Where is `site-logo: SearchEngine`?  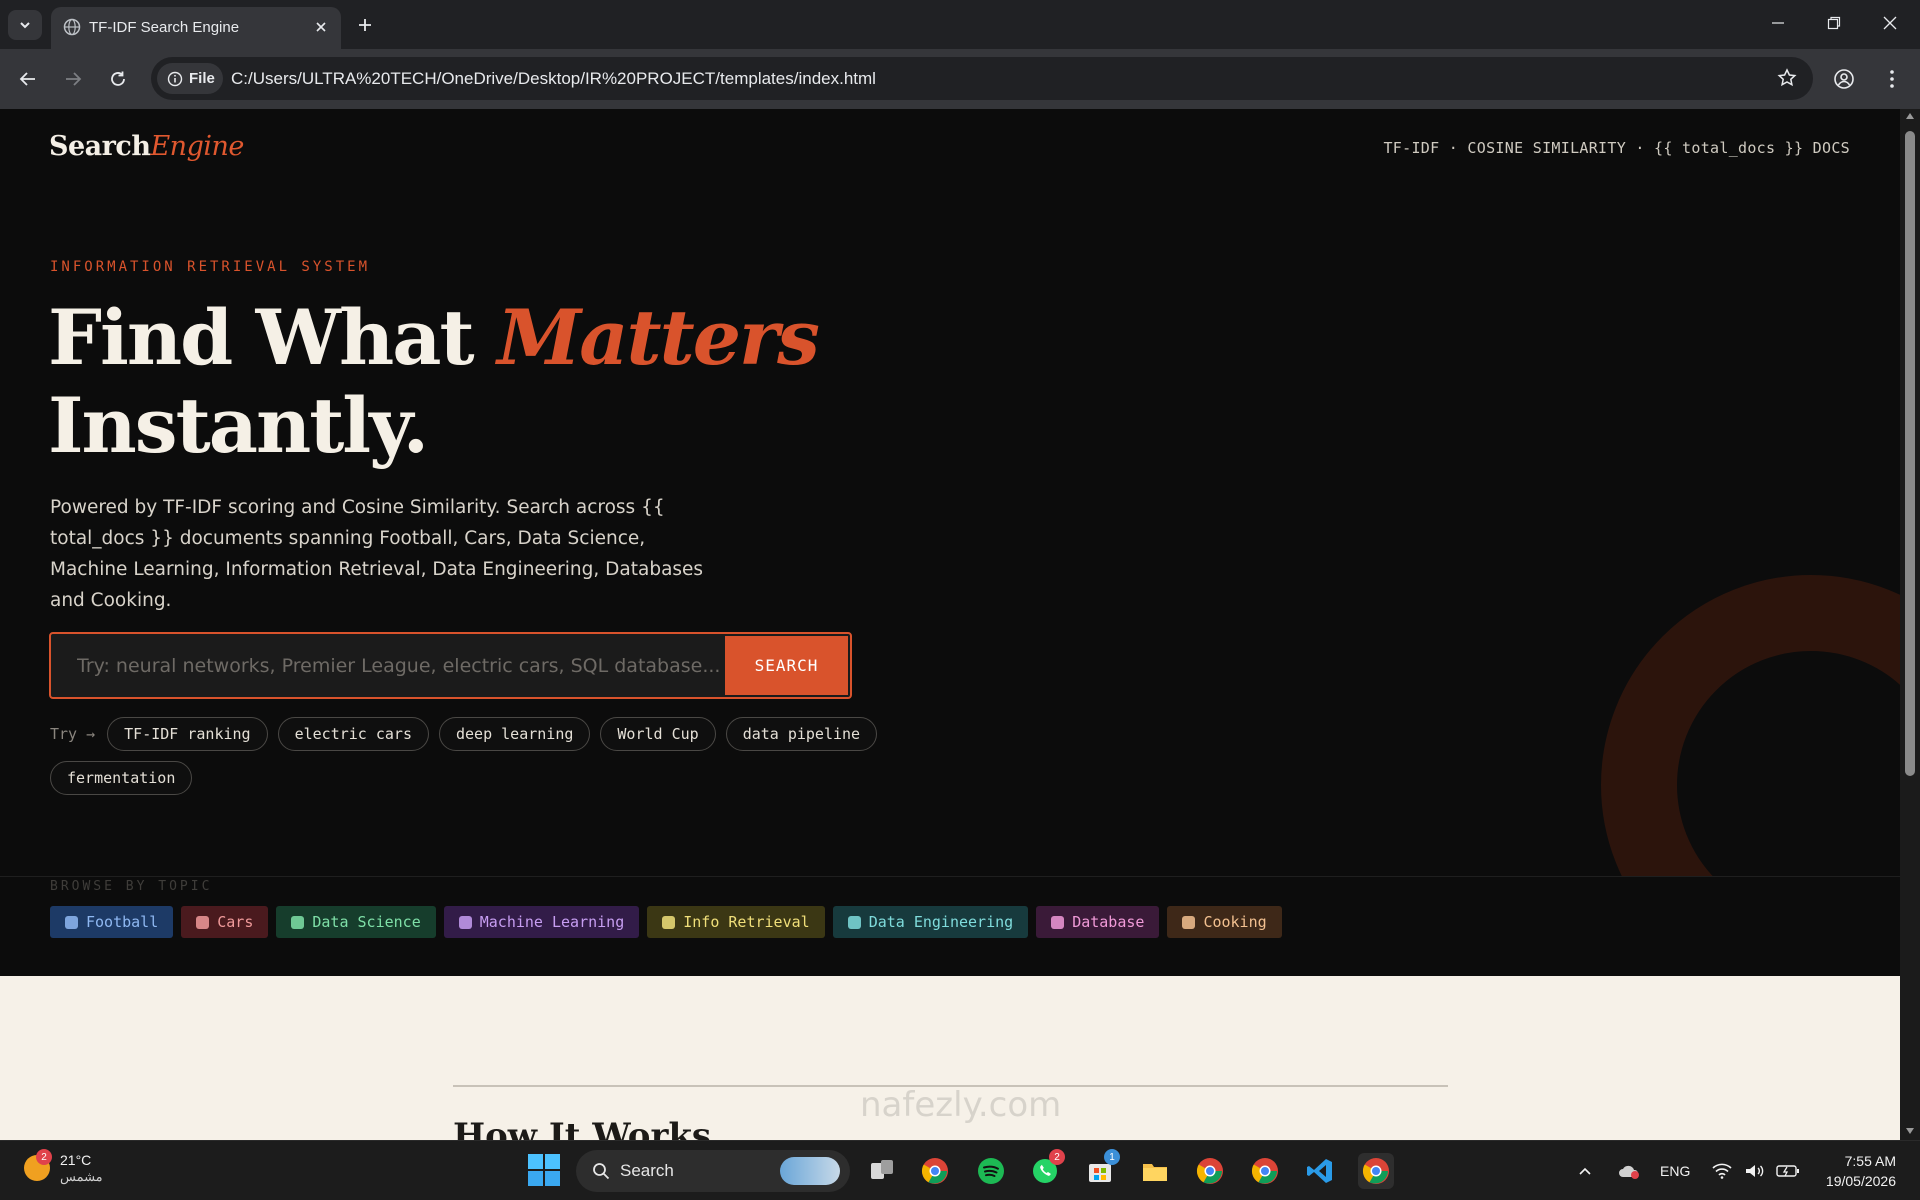
site-logo: SearchEngine is located at coordinates (146, 146).